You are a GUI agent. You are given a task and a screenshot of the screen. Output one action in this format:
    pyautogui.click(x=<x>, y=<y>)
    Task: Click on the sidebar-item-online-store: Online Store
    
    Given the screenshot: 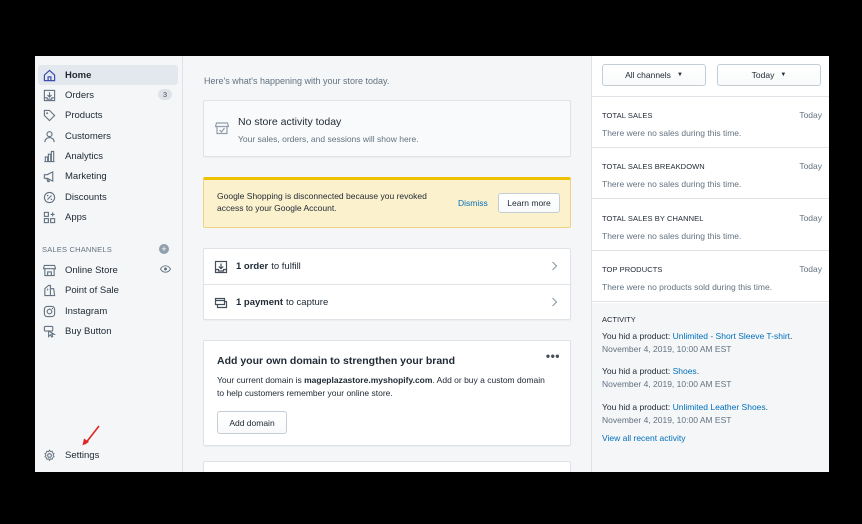 What is the action you would take?
    pyautogui.click(x=108, y=270)
    